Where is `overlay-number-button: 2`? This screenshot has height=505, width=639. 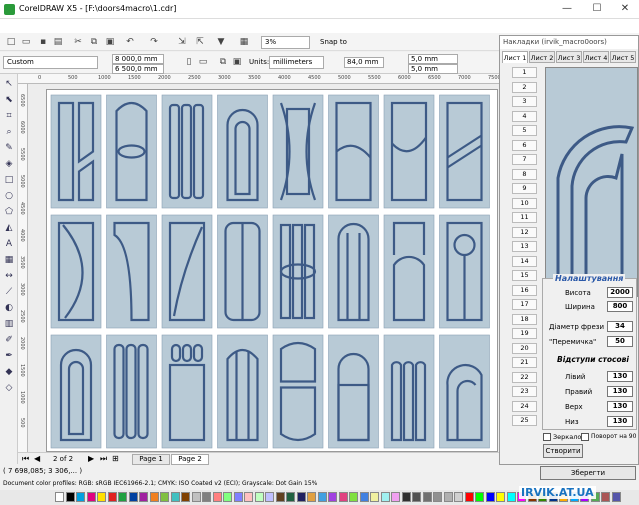 overlay-number-button: 2 is located at coordinates (524, 87).